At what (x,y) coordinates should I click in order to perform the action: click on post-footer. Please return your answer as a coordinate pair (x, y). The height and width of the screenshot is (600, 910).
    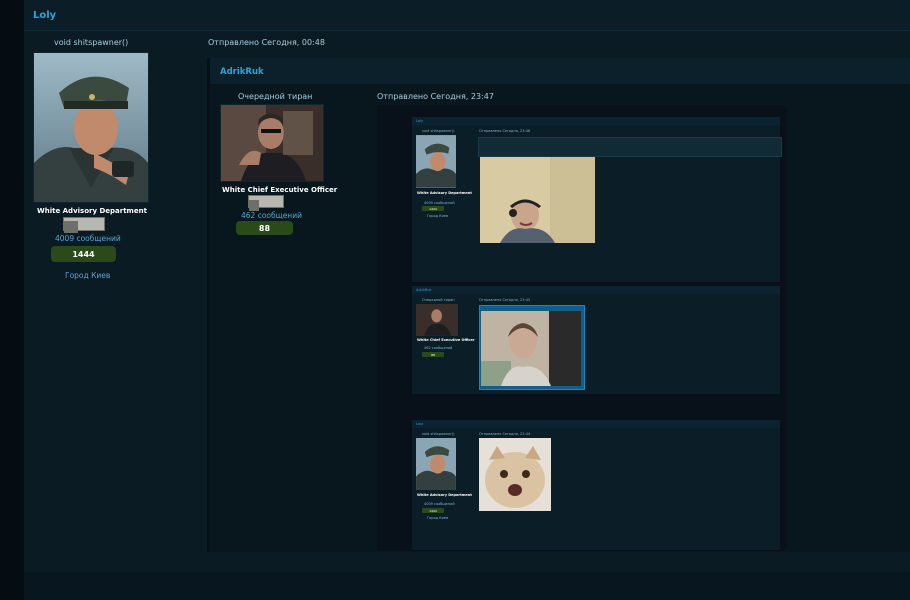
    Looking at the image, I should click on (467, 586).